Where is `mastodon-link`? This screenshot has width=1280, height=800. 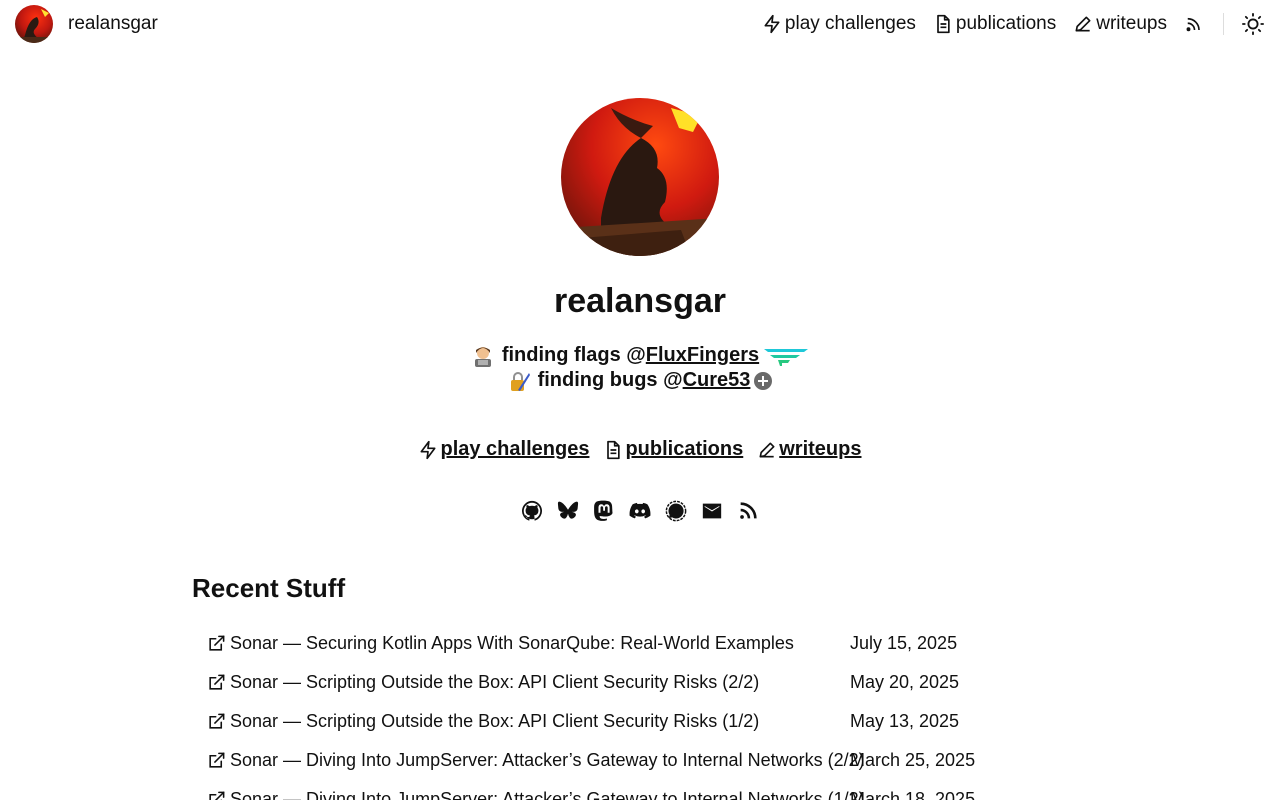
mastodon-link is located at coordinates (604, 511).